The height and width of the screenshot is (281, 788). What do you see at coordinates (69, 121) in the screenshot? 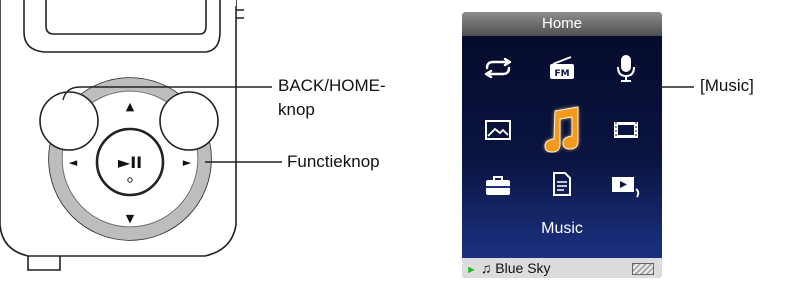
I see `back-home-button` at bounding box center [69, 121].